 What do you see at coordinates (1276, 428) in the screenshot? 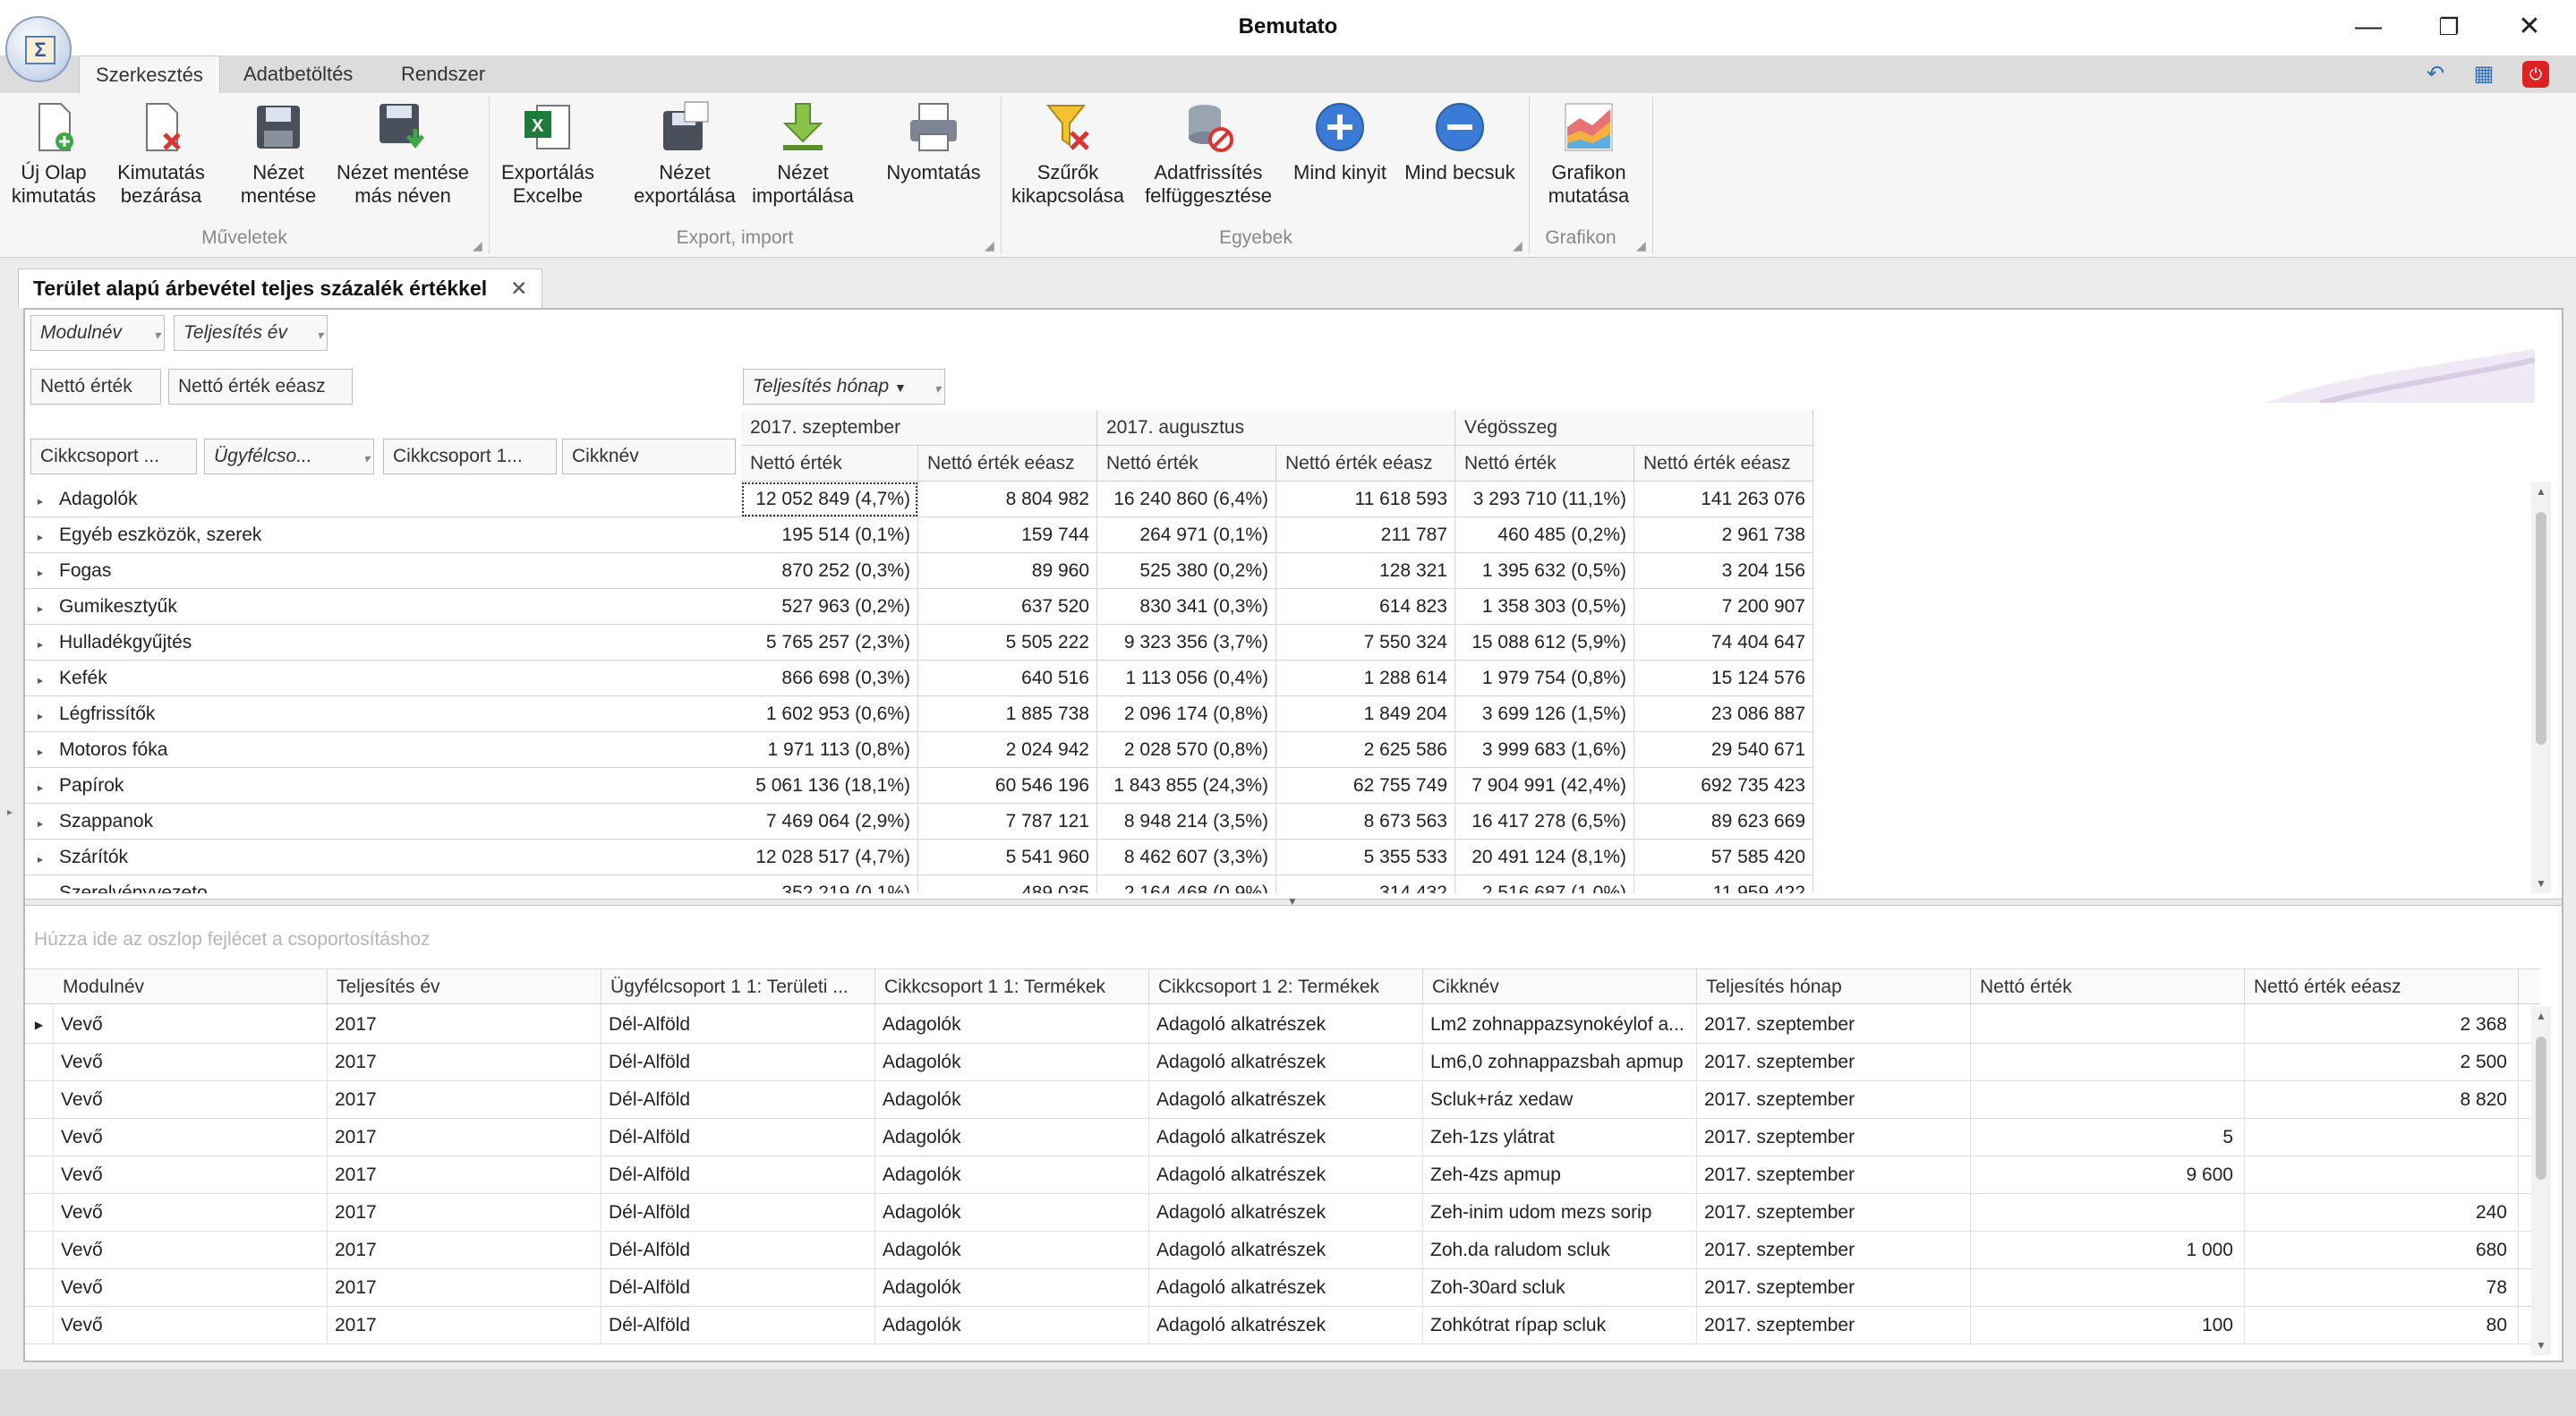
I see `column-header-2017-augusztus: 2017. augusztus` at bounding box center [1276, 428].